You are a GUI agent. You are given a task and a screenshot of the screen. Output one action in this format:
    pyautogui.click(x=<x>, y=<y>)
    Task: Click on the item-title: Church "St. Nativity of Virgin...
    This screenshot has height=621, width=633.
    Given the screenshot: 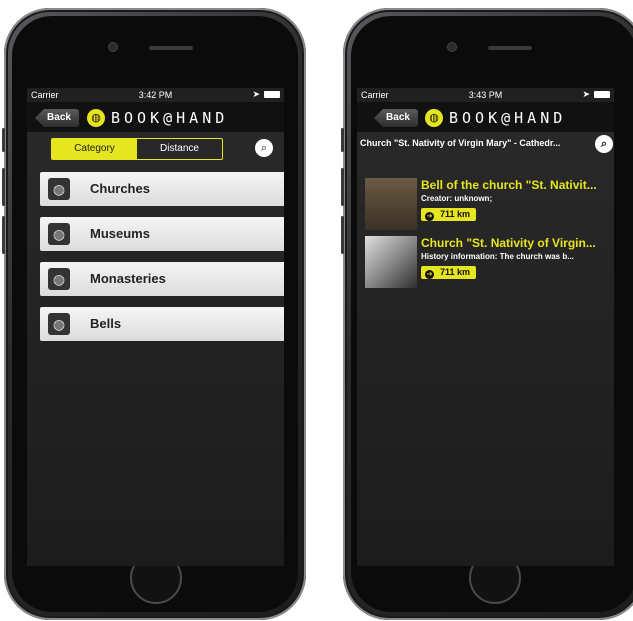 What is the action you would take?
    pyautogui.click(x=508, y=243)
    